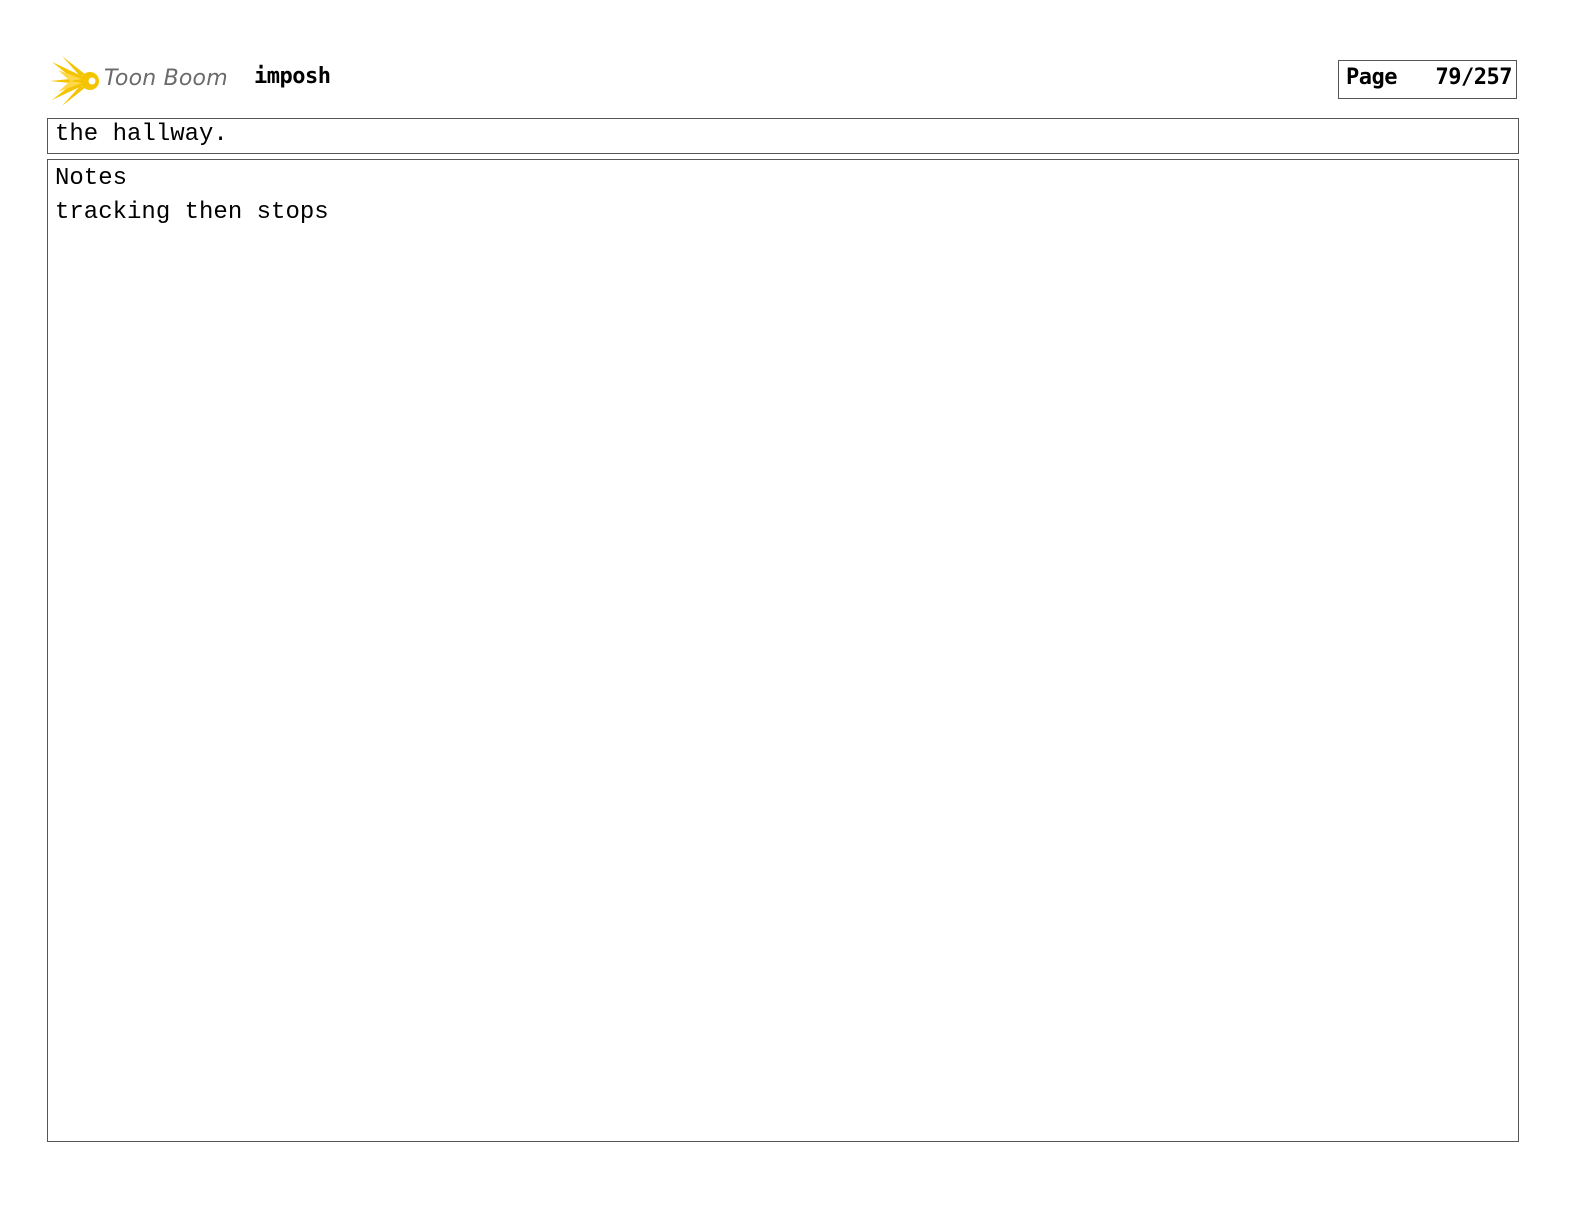  Describe the element at coordinates (1371, 77) in the screenshot. I see `page-label: Page` at that location.